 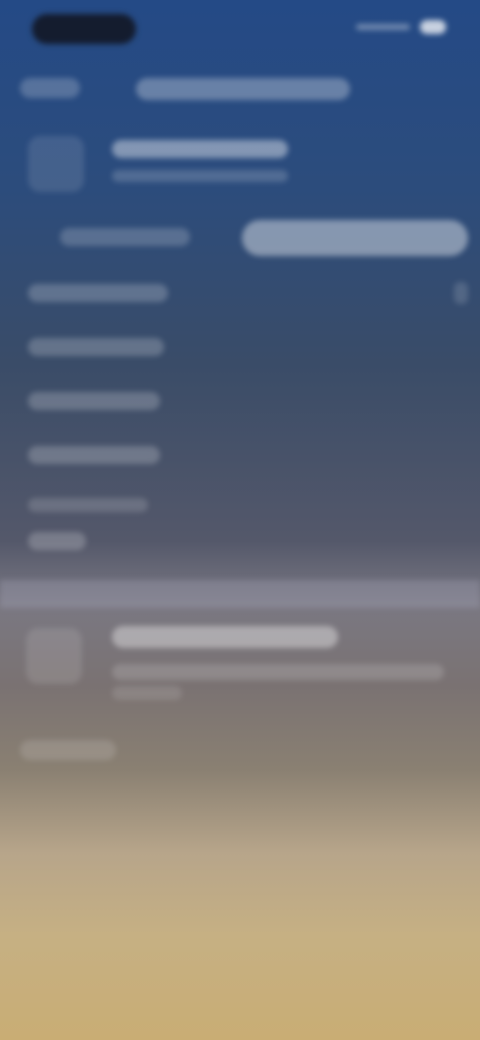 I want to click on section-divider, so click(x=240, y=594).